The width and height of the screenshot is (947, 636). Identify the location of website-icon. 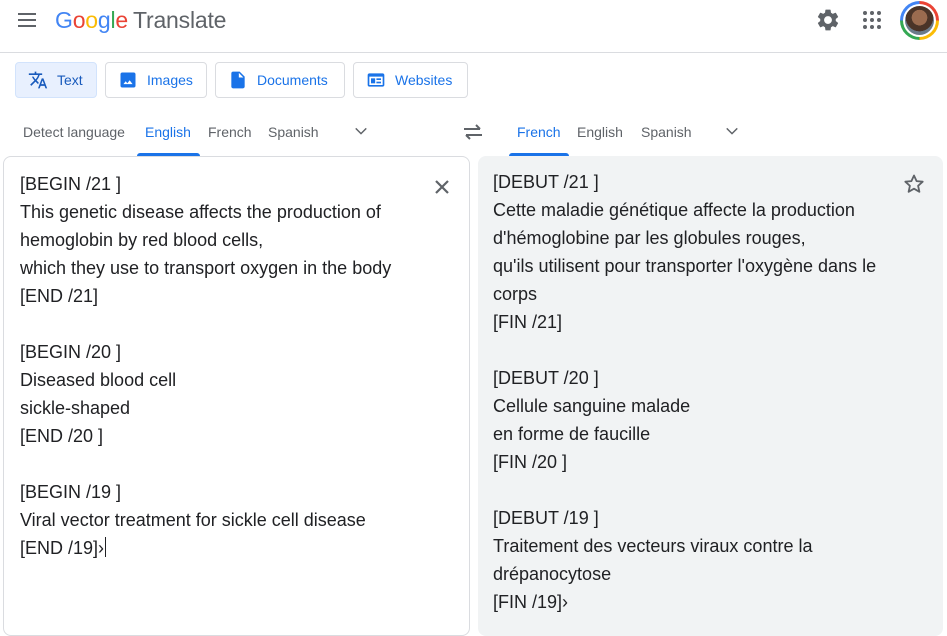
(376, 80).